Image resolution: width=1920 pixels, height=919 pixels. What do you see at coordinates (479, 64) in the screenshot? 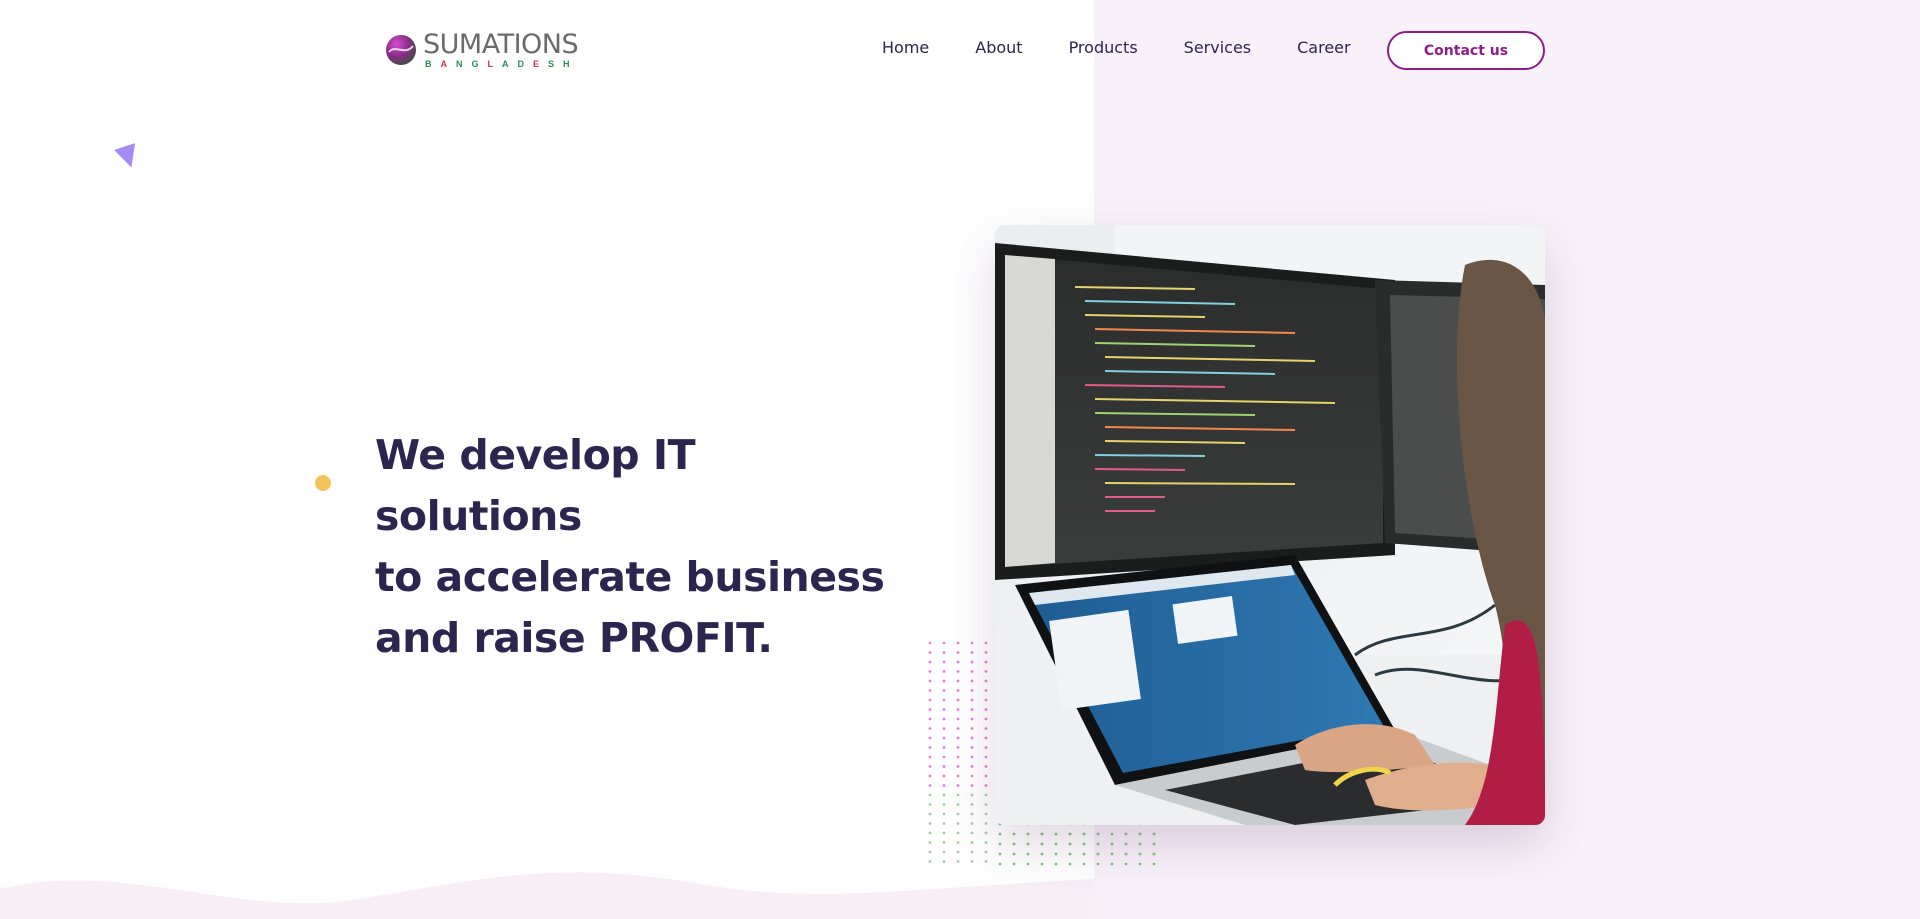
I see `tagline-letter: G` at bounding box center [479, 64].